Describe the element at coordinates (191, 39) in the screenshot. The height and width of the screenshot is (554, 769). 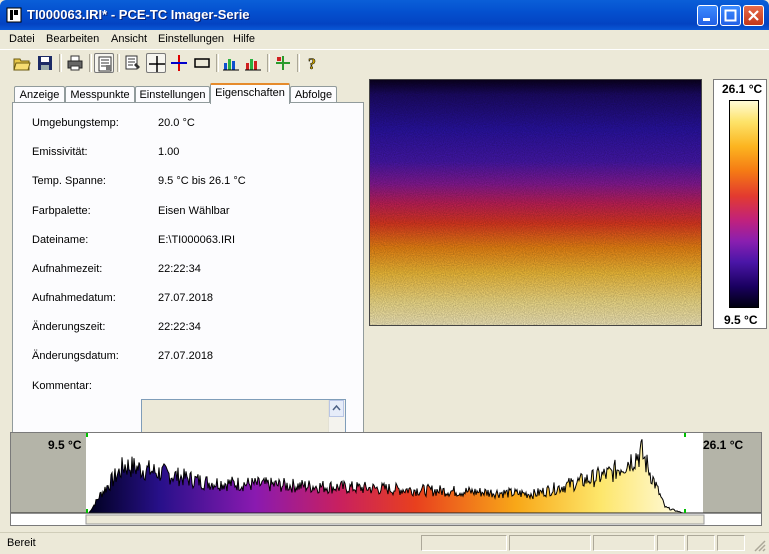
I see `menu-einstellungen: Einstellungen` at that location.